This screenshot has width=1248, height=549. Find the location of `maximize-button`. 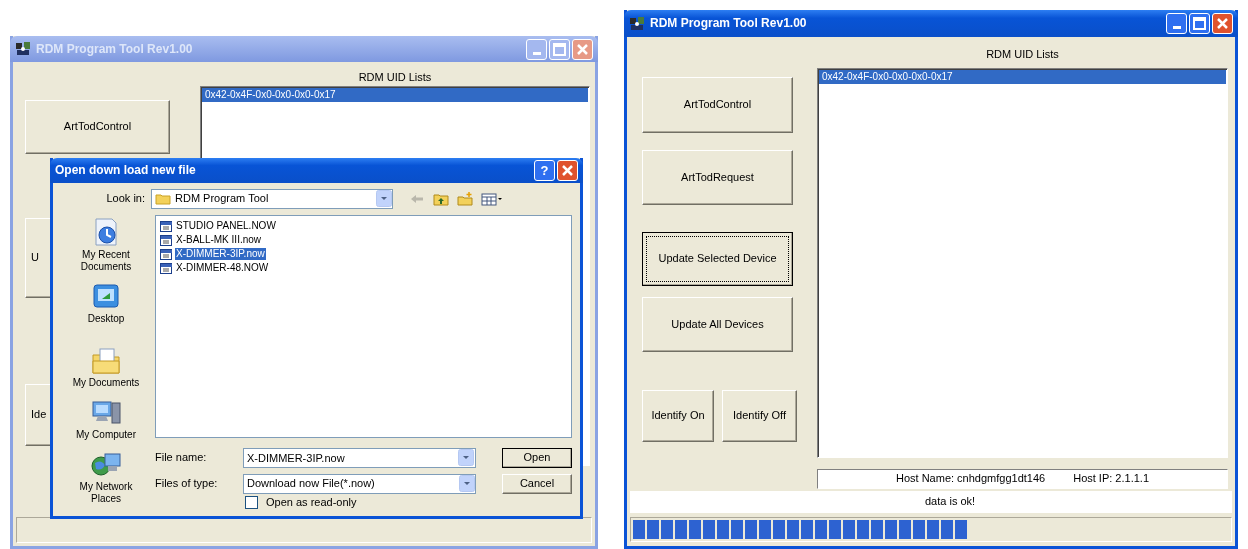

maximize-button is located at coordinates (1199, 23).